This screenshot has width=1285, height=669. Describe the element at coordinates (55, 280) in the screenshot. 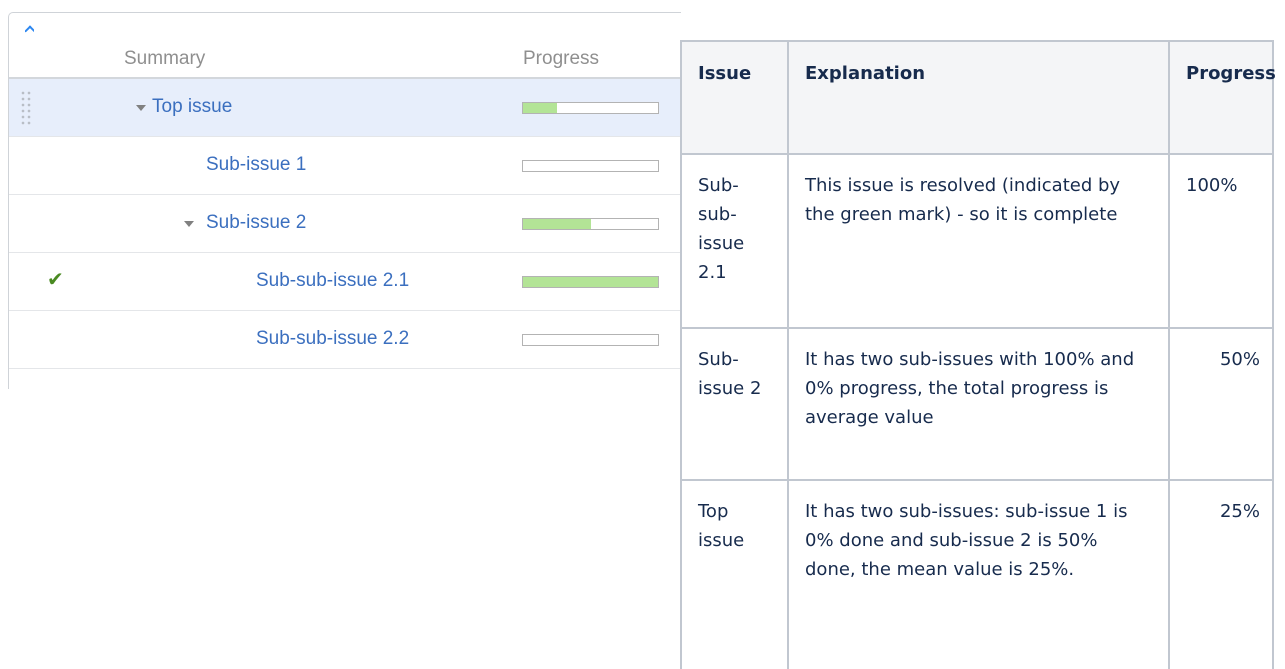

I see `checkmark-icon: ✔` at that location.